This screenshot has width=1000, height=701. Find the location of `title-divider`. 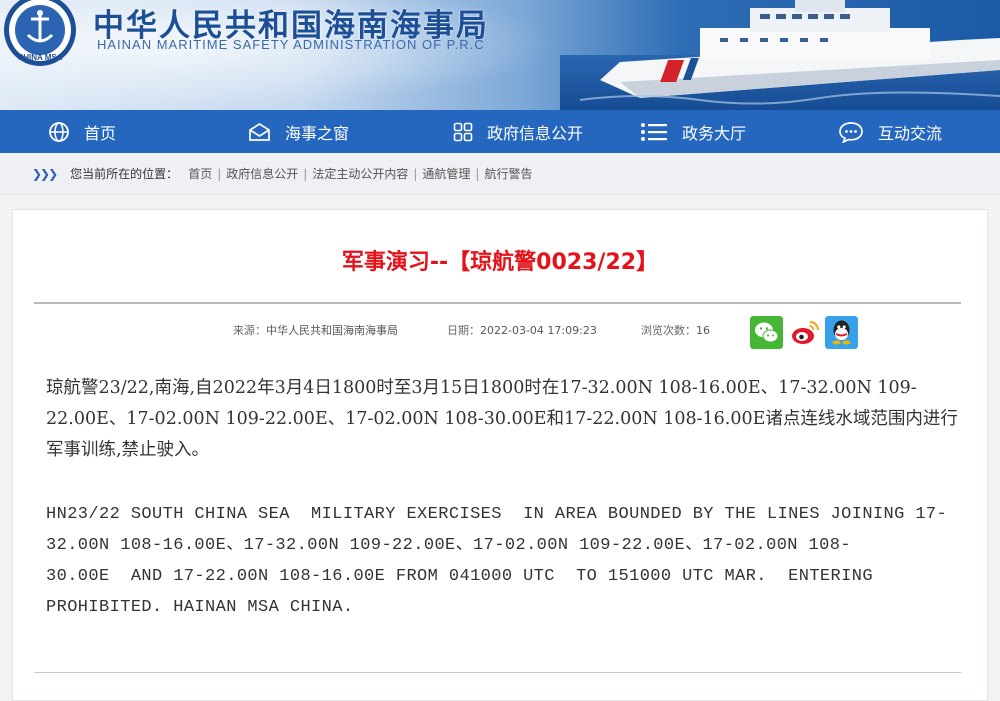

title-divider is located at coordinates (497, 303).